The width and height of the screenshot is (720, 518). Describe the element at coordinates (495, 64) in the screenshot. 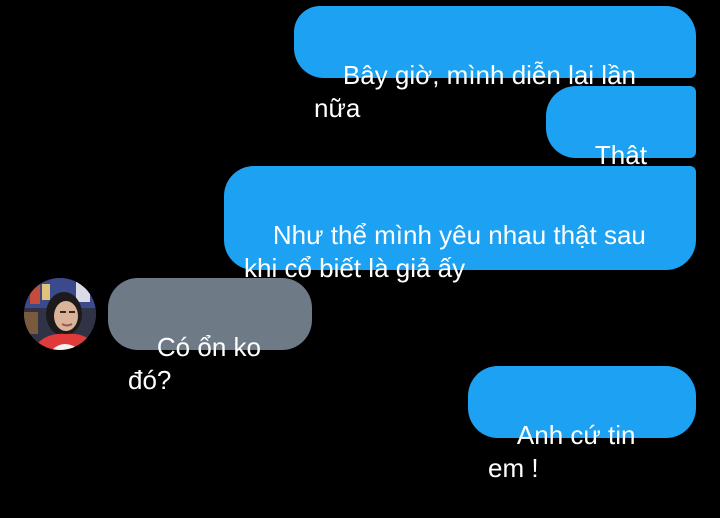

I see `outgoing-message-bubble: Bây giờ, mình diễn lại lần nữa` at that location.